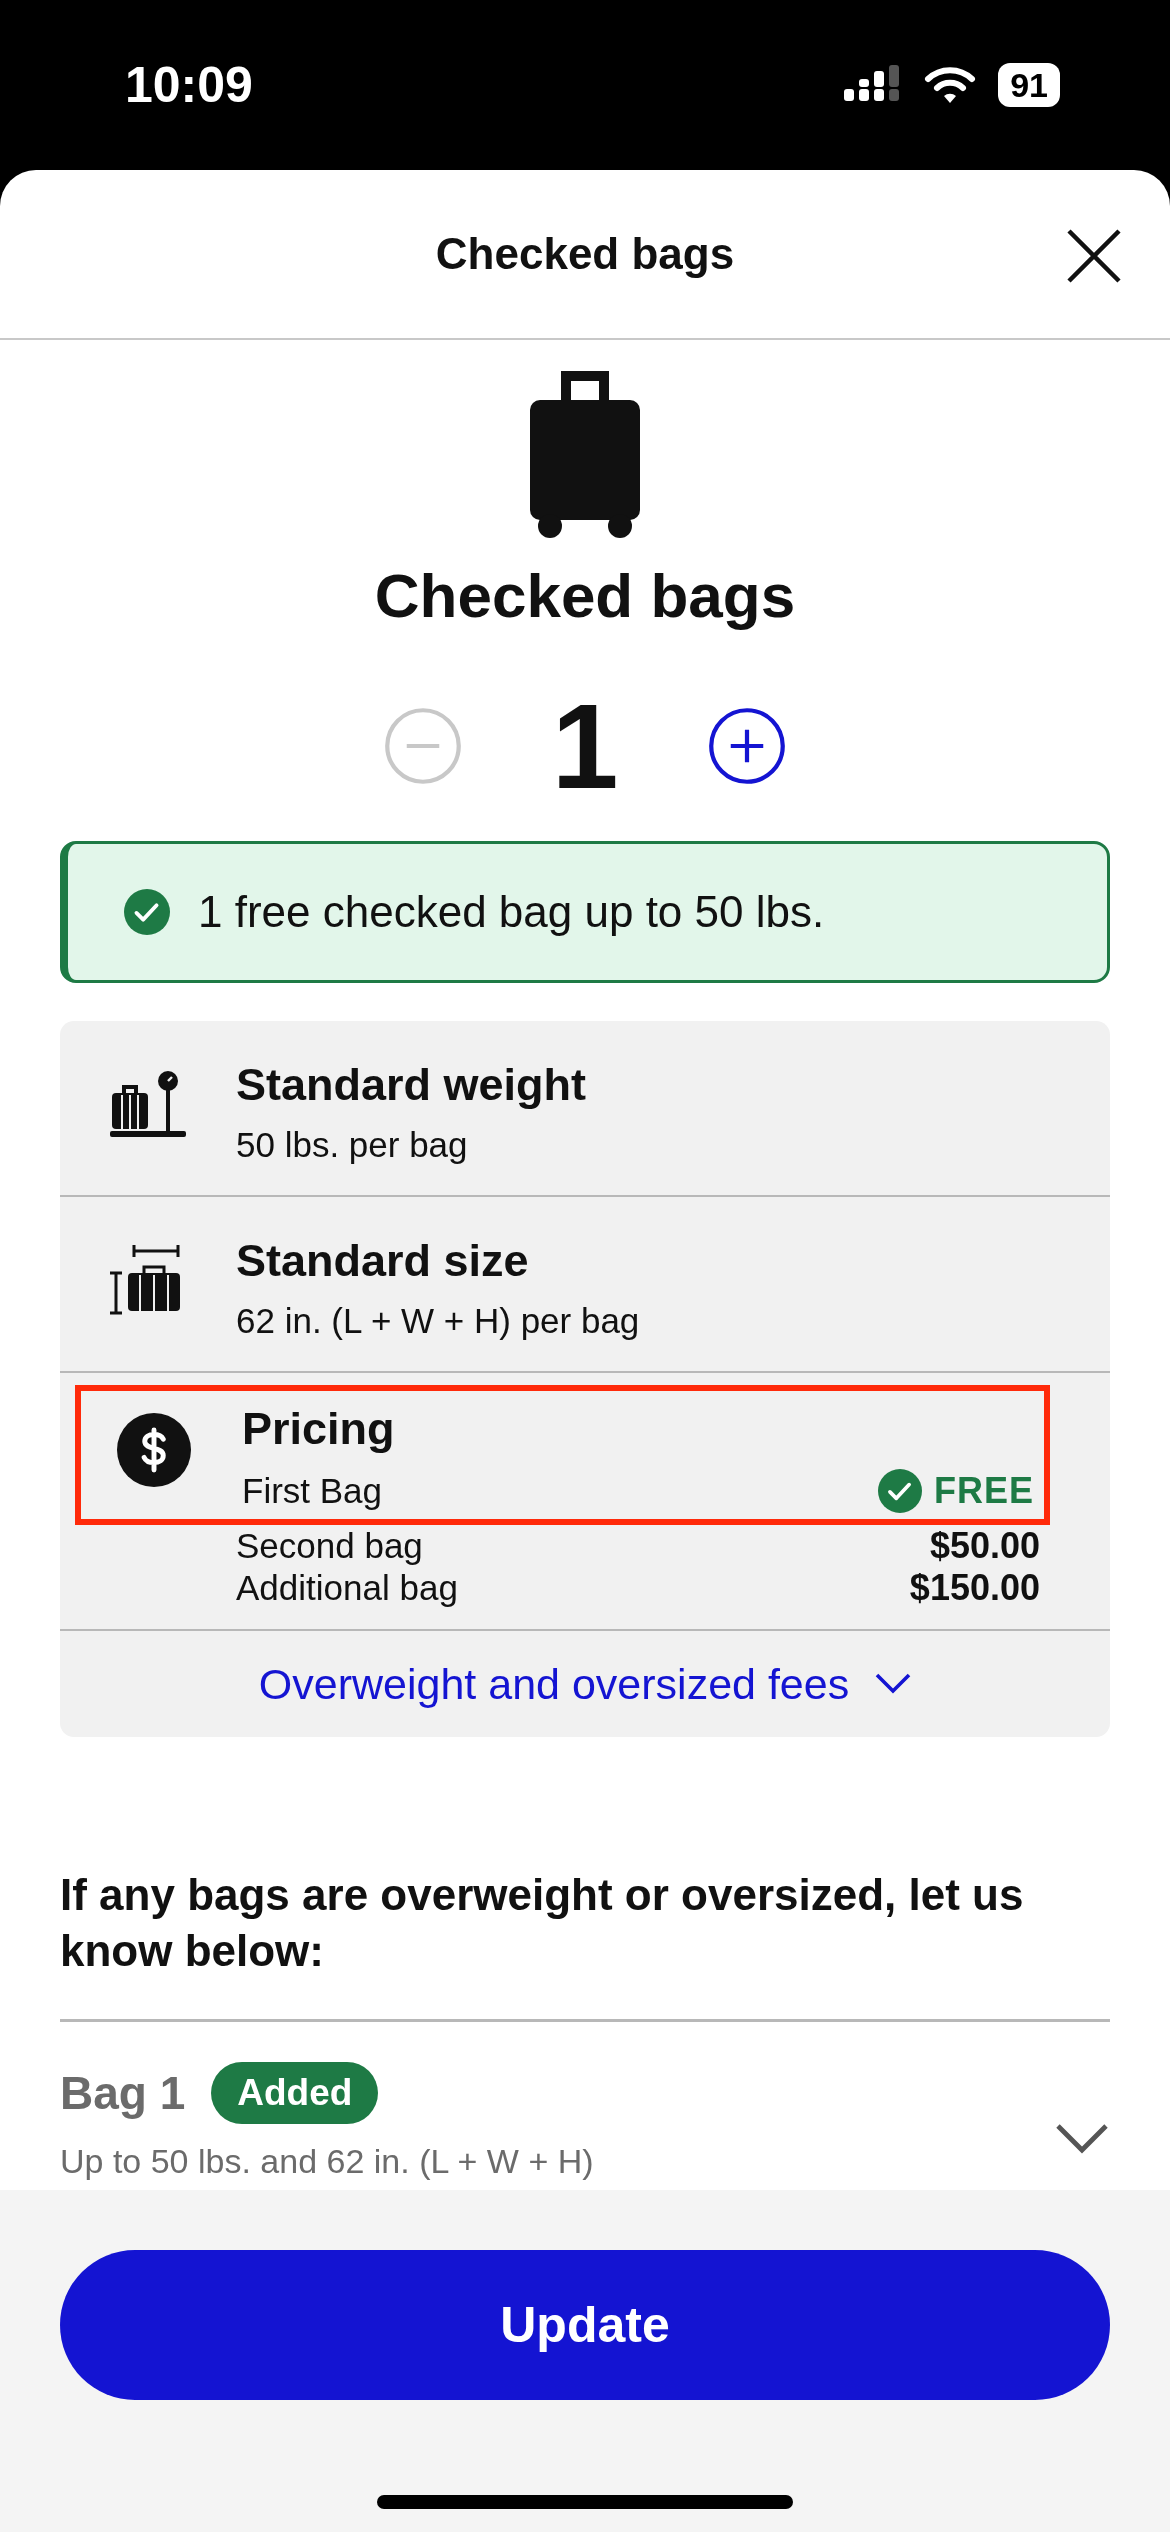 The image size is (1170, 2532). What do you see at coordinates (148, 1104) in the screenshot?
I see `luggage-scale-icon` at bounding box center [148, 1104].